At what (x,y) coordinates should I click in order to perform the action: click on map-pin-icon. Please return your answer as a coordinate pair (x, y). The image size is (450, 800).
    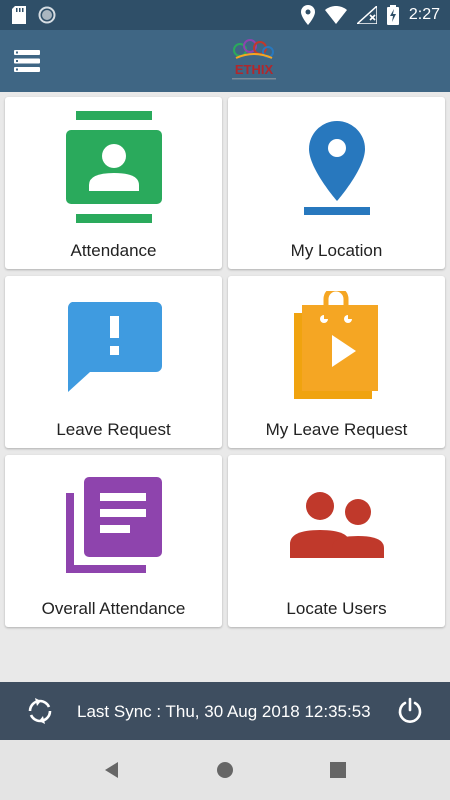
    Looking at the image, I should click on (336, 168).